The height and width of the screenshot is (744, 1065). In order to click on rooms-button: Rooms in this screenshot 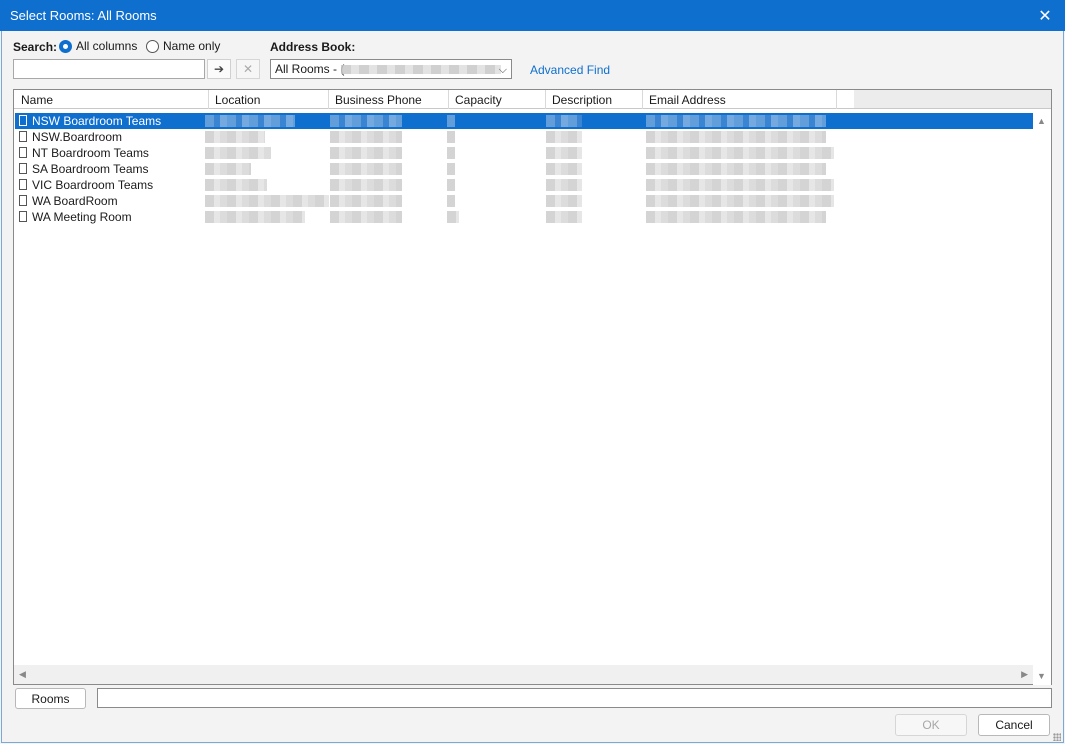, I will do `click(50, 698)`.